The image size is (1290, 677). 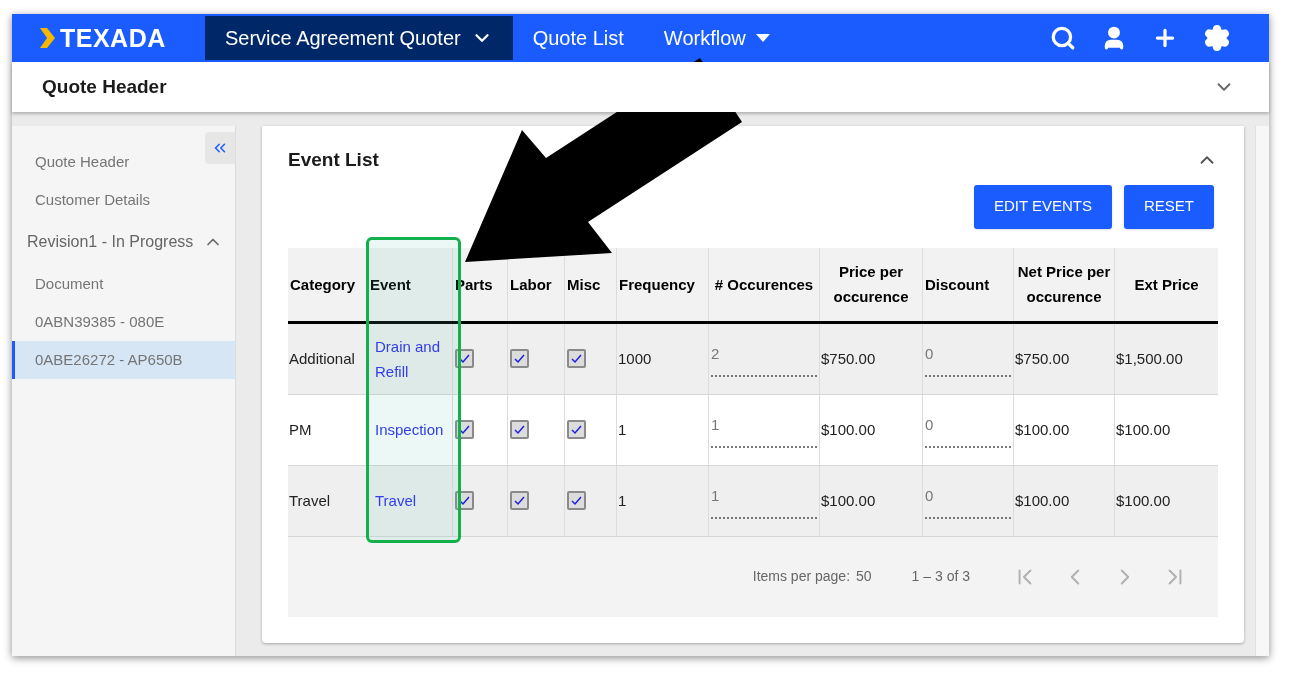 What do you see at coordinates (1063, 284) in the screenshot?
I see `column-header: Net Price per occurence` at bounding box center [1063, 284].